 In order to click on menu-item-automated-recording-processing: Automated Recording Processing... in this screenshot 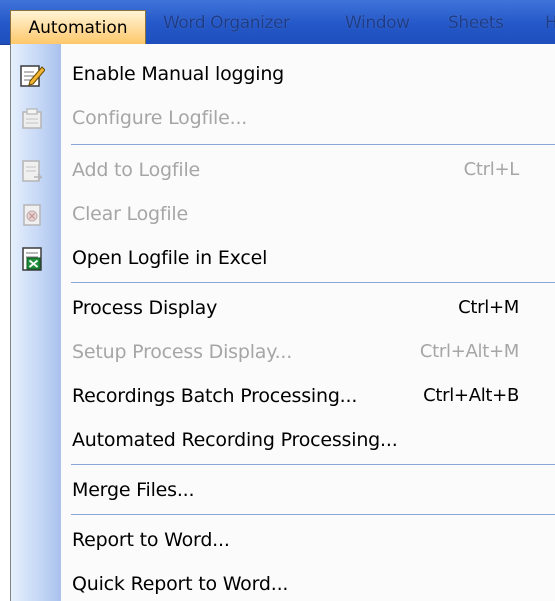, I will do `click(283, 440)`.